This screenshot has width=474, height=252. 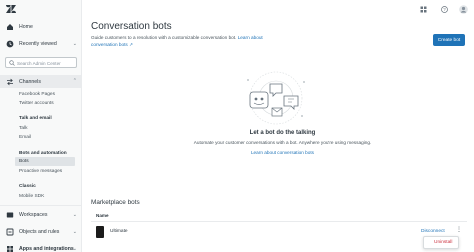 I want to click on row-options-menu: Uninstall, so click(x=441, y=242).